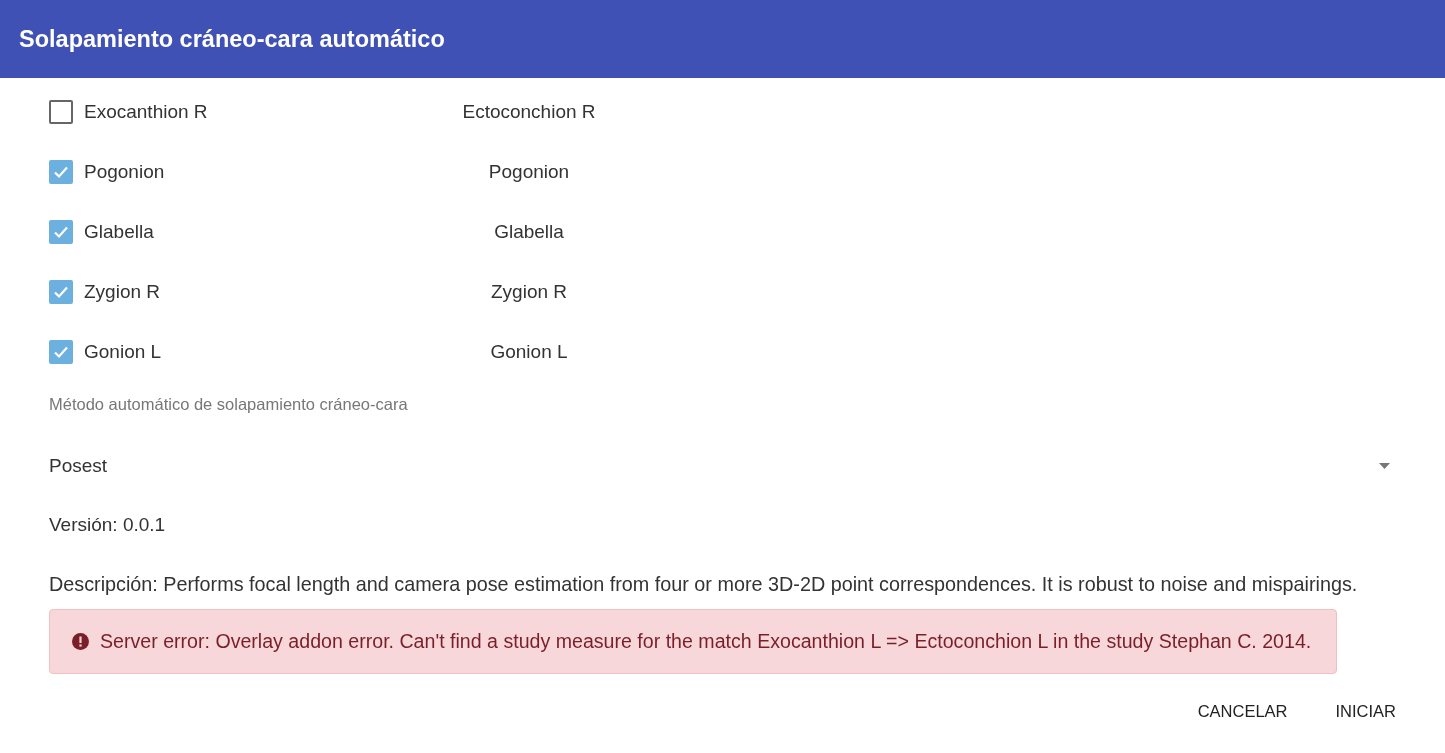 This screenshot has height=753, width=1445. I want to click on dialog-button: CANCELAR, so click(1242, 711).